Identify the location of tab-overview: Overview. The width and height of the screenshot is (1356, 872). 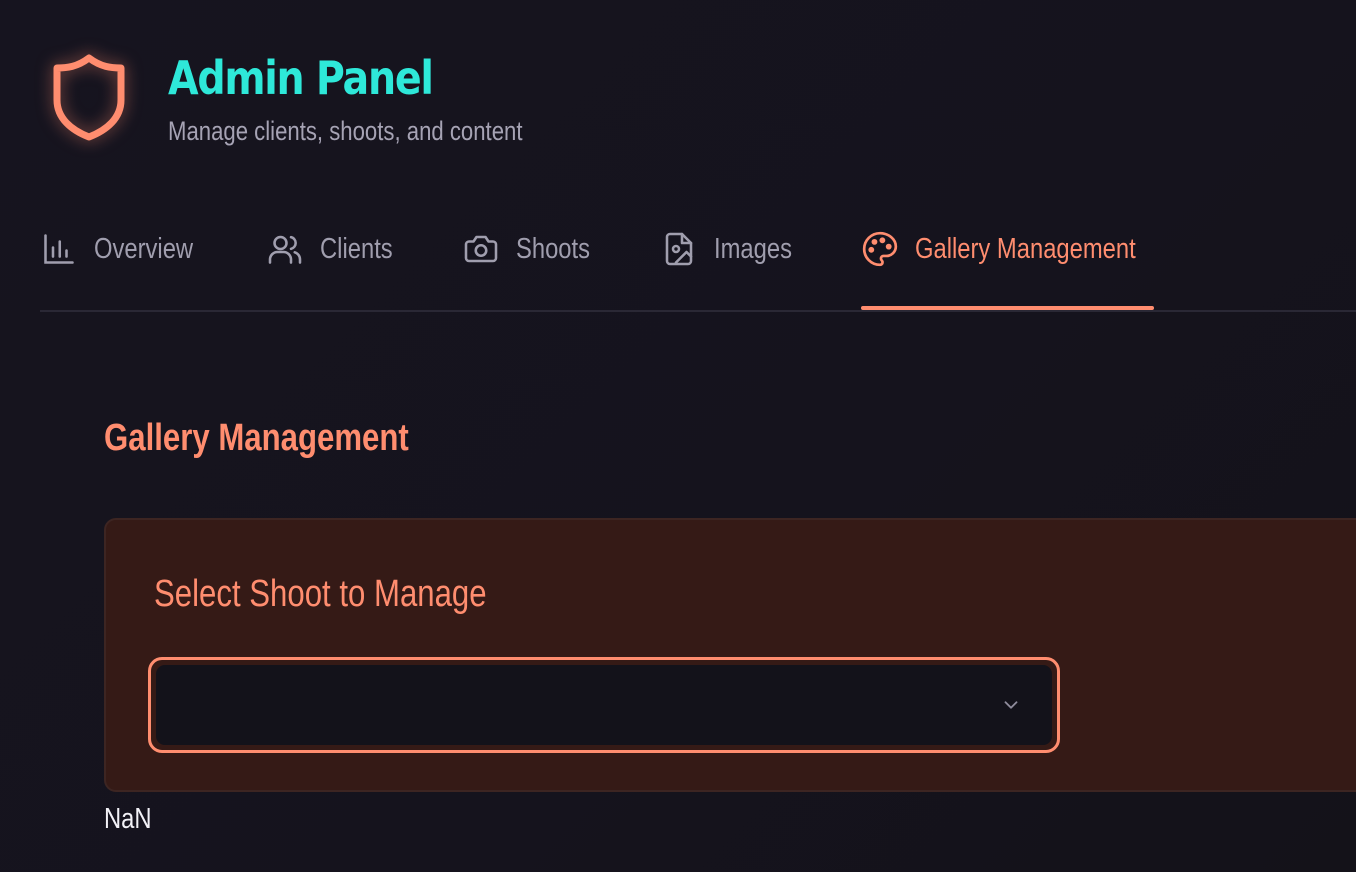
(127, 261).